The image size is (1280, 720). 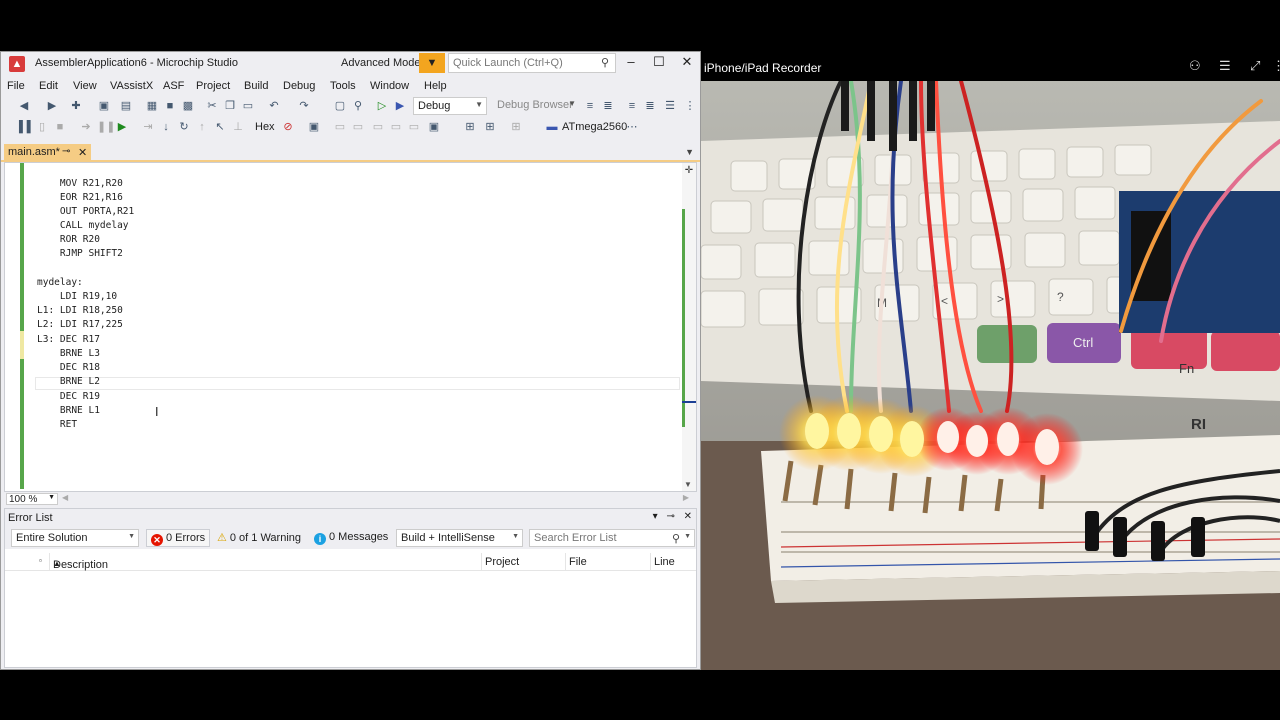 I want to click on solution-icon: ▢, so click(x=340, y=106).